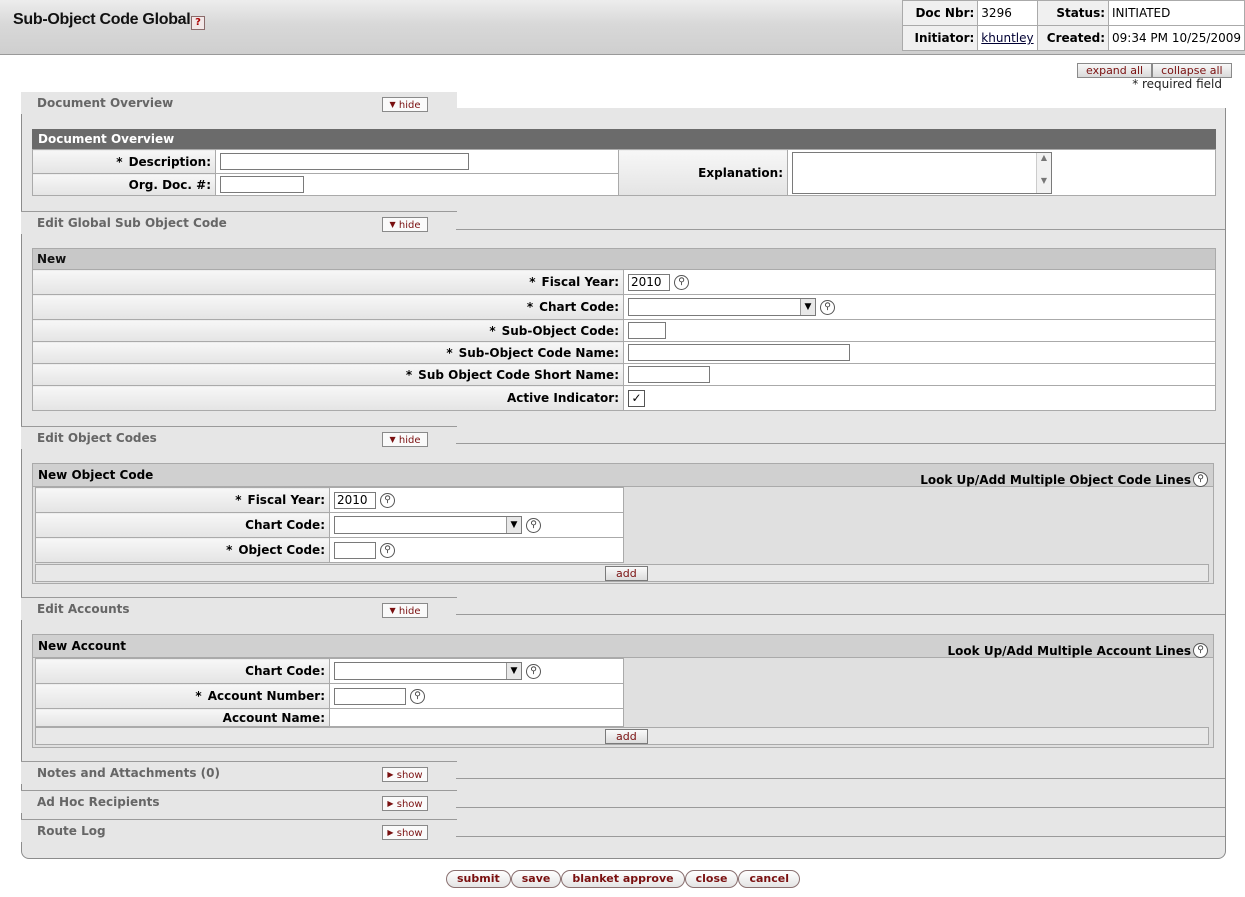 This screenshot has width=1245, height=897. What do you see at coordinates (328, 307) in the screenshot?
I see `chart-code-label-cell: * Chart Code:` at bounding box center [328, 307].